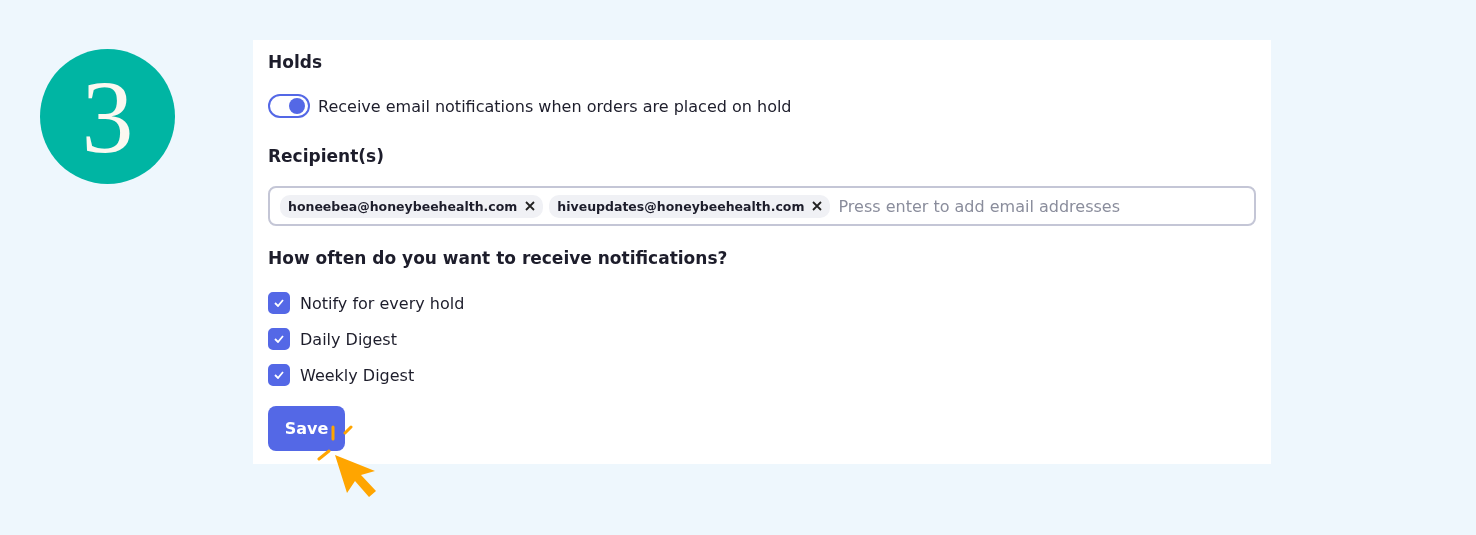 Image resolution: width=1476 pixels, height=535 pixels. I want to click on section-title: Holds, so click(296, 62).